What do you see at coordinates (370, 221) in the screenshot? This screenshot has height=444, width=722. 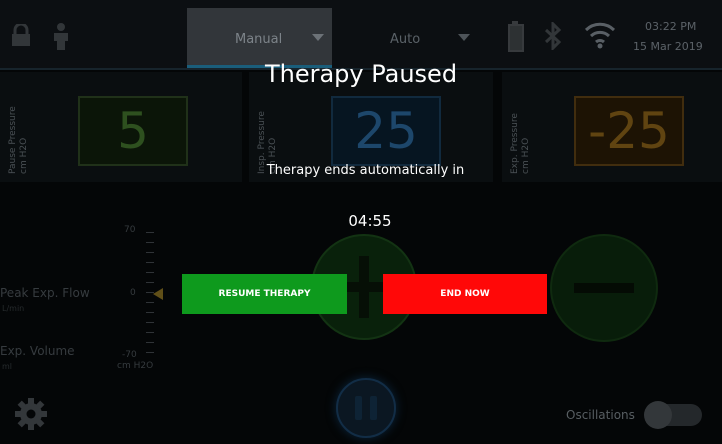 I see `countdown-timer: 04:55` at bounding box center [370, 221].